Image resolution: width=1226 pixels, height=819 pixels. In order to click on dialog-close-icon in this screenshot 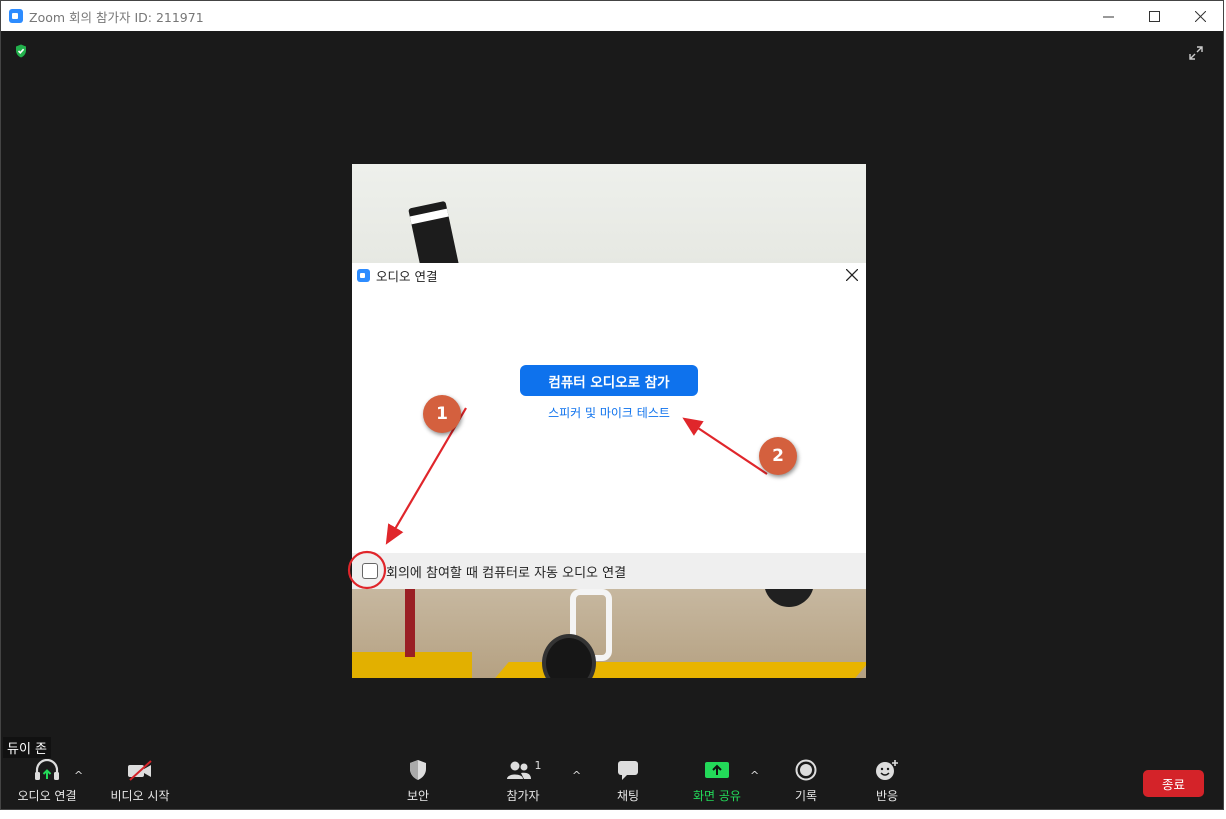, I will do `click(852, 275)`.